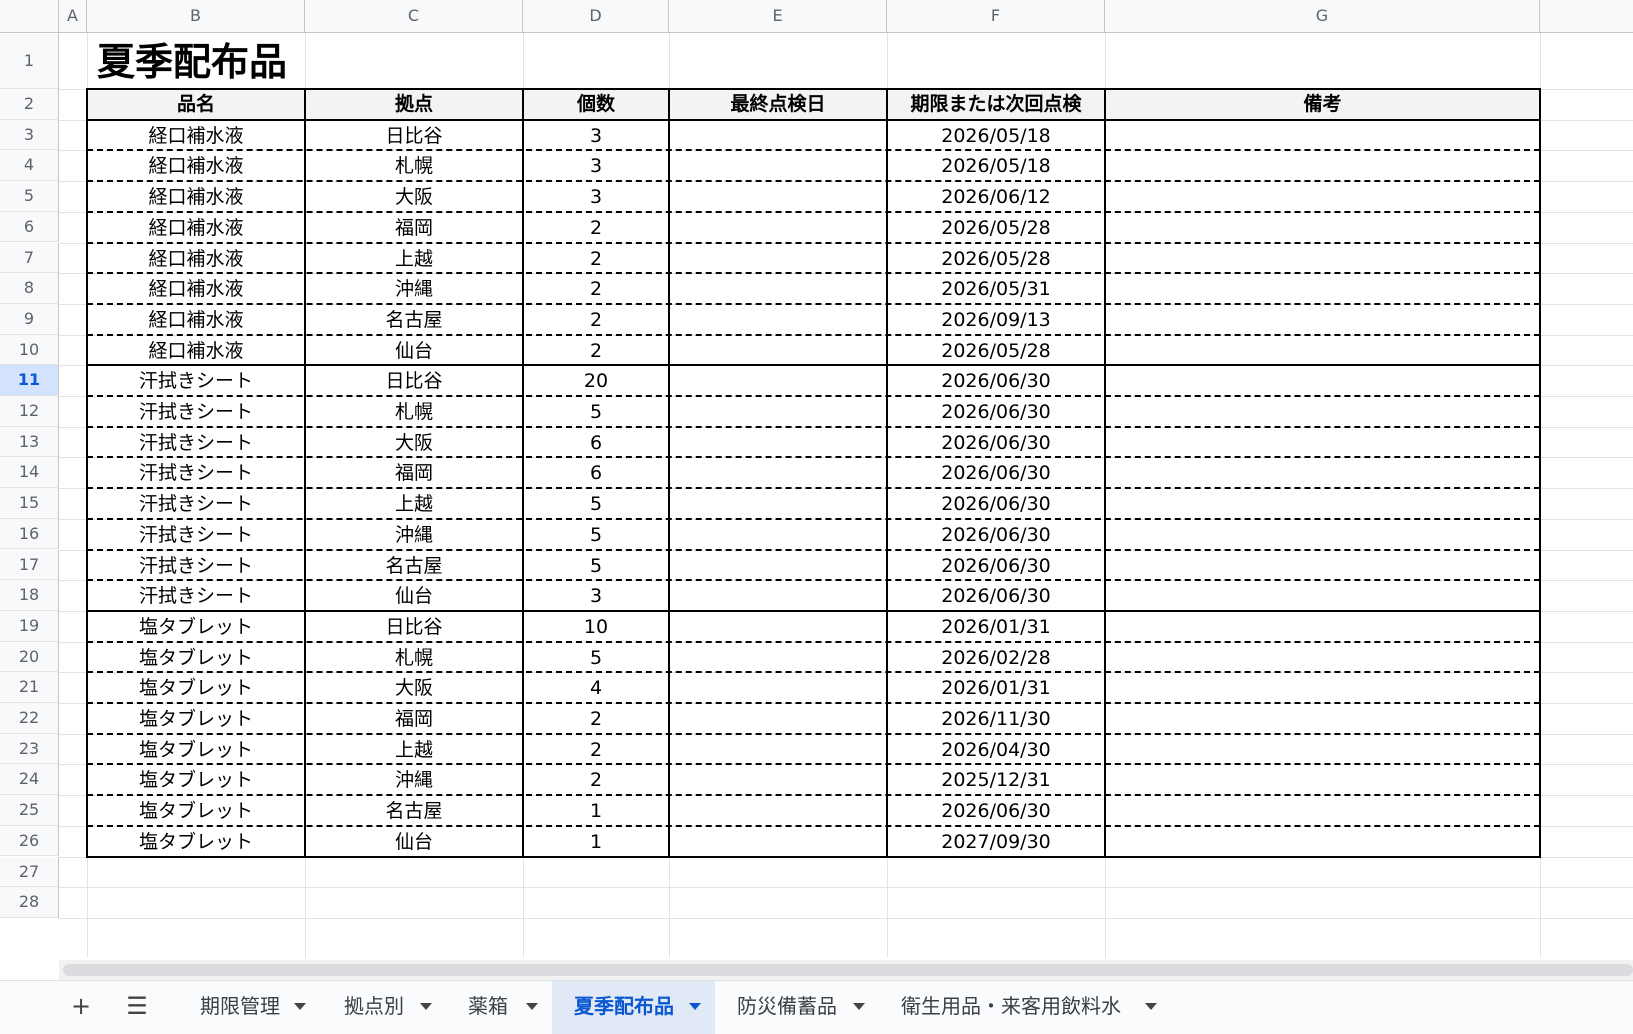 The height and width of the screenshot is (1034, 1633). What do you see at coordinates (29, 718) in the screenshot?
I see `row-header-22: 22` at bounding box center [29, 718].